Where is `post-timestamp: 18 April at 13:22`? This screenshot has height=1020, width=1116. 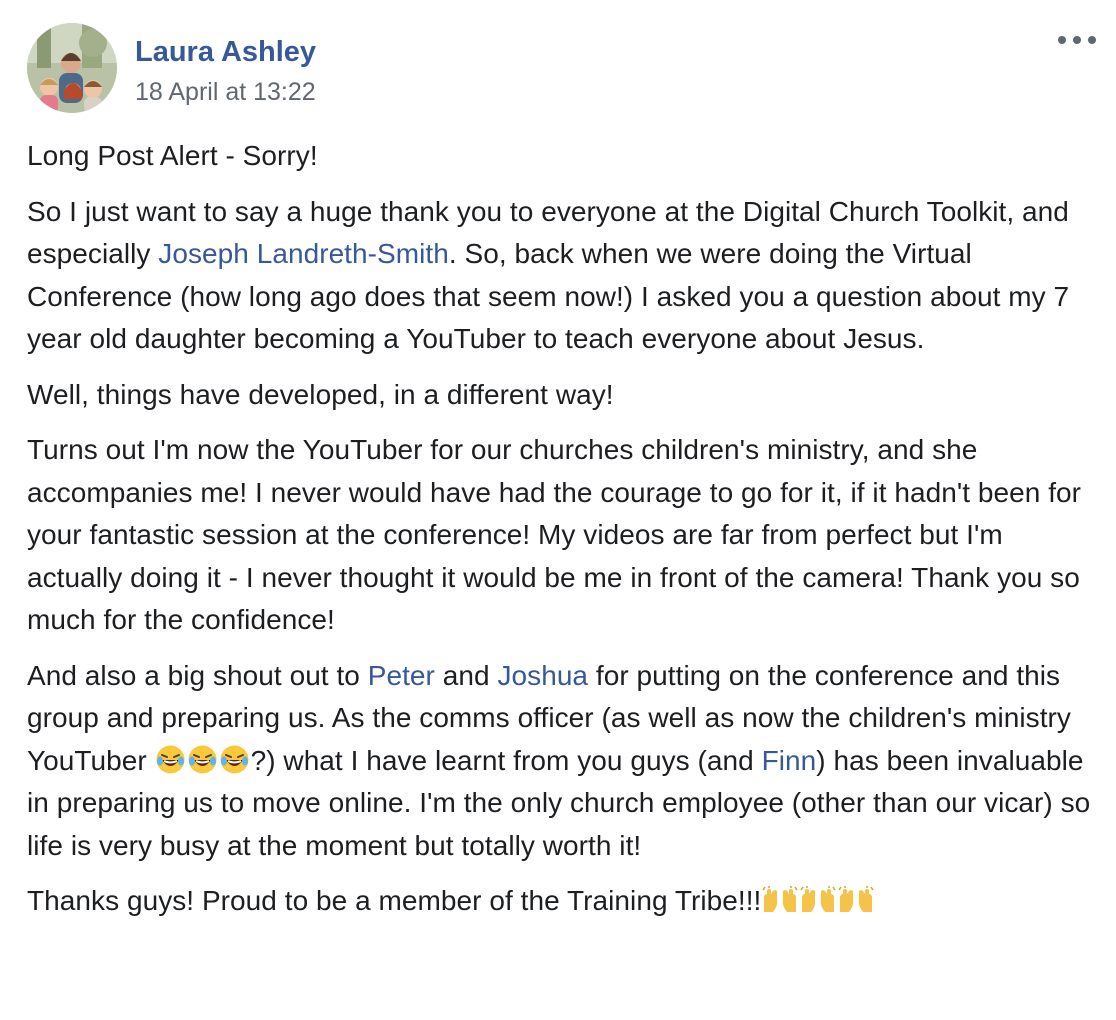
post-timestamp: 18 April at 13:22 is located at coordinates (225, 92).